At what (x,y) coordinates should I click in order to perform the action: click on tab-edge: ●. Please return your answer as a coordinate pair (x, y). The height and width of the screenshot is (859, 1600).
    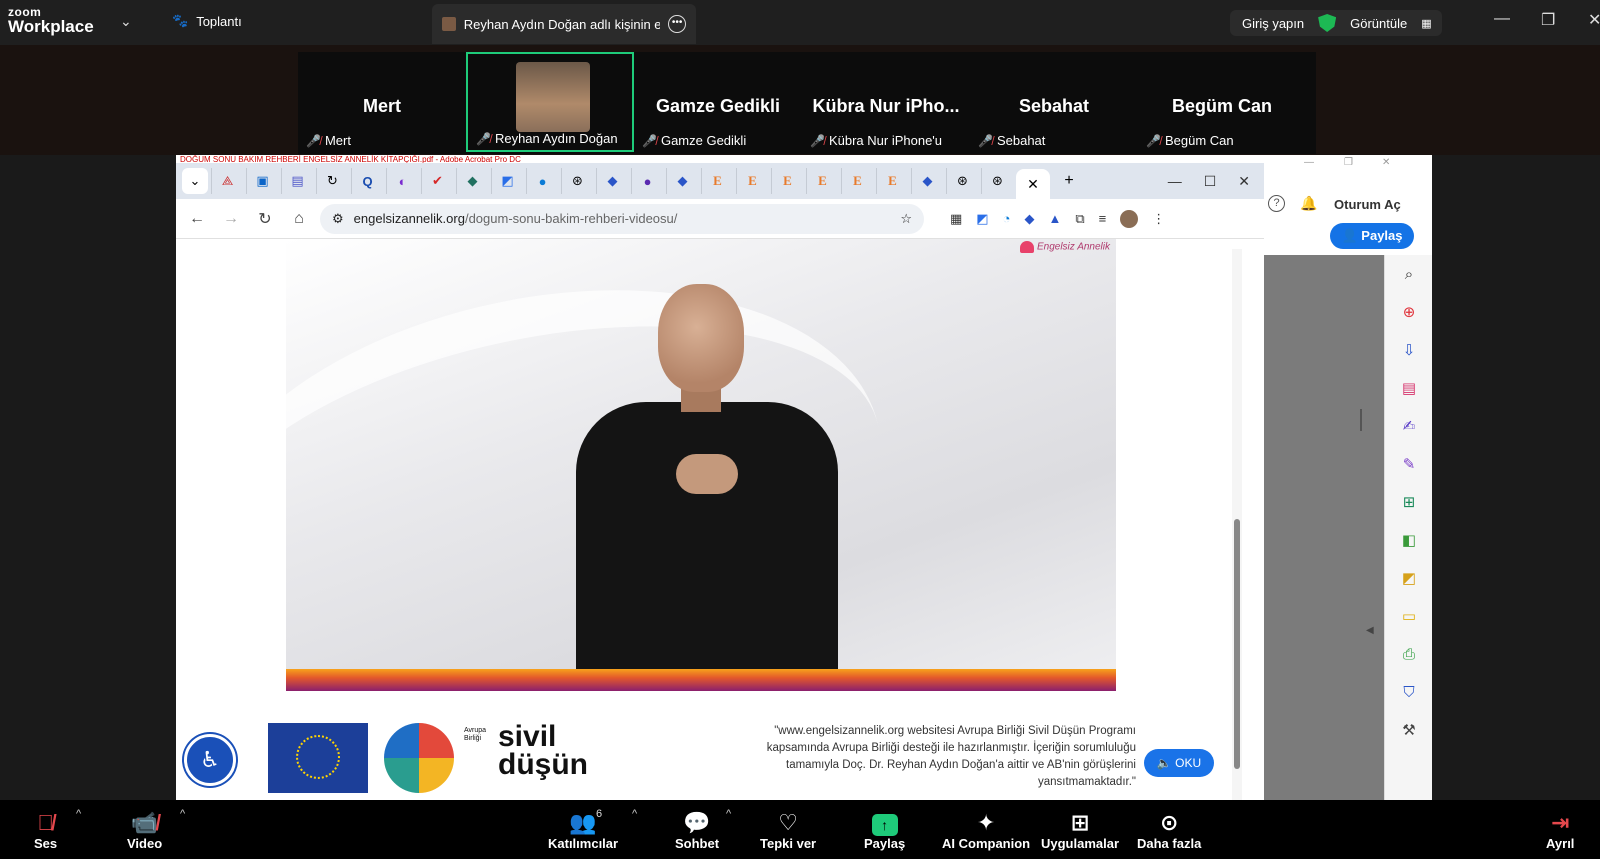
    Looking at the image, I should click on (542, 181).